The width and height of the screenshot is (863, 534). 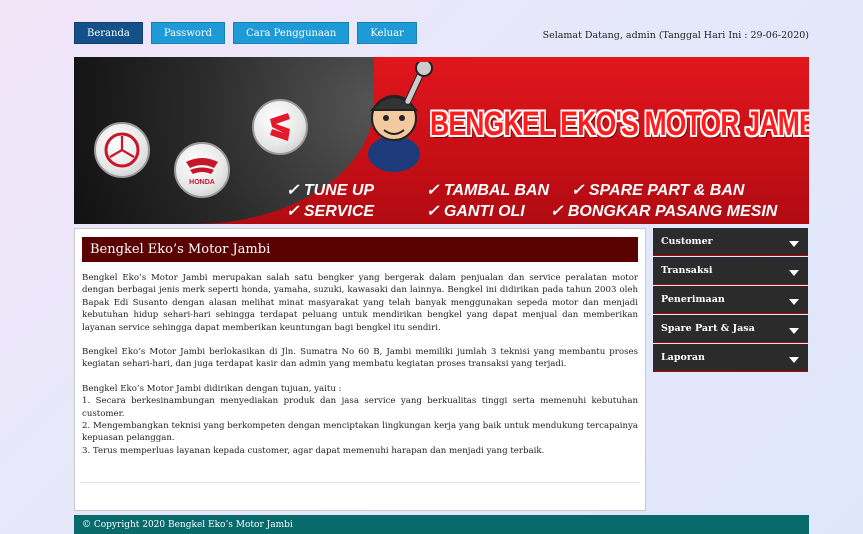 I want to click on nav-keluar-button: Keluar, so click(x=387, y=33).